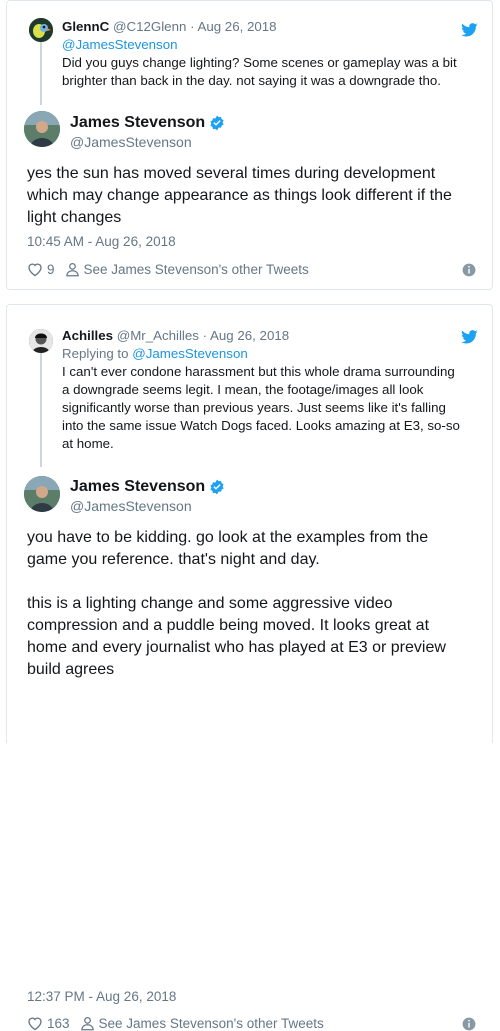 This screenshot has width=500, height=1031. I want to click on parent-author-name: GlennC, so click(85, 26).